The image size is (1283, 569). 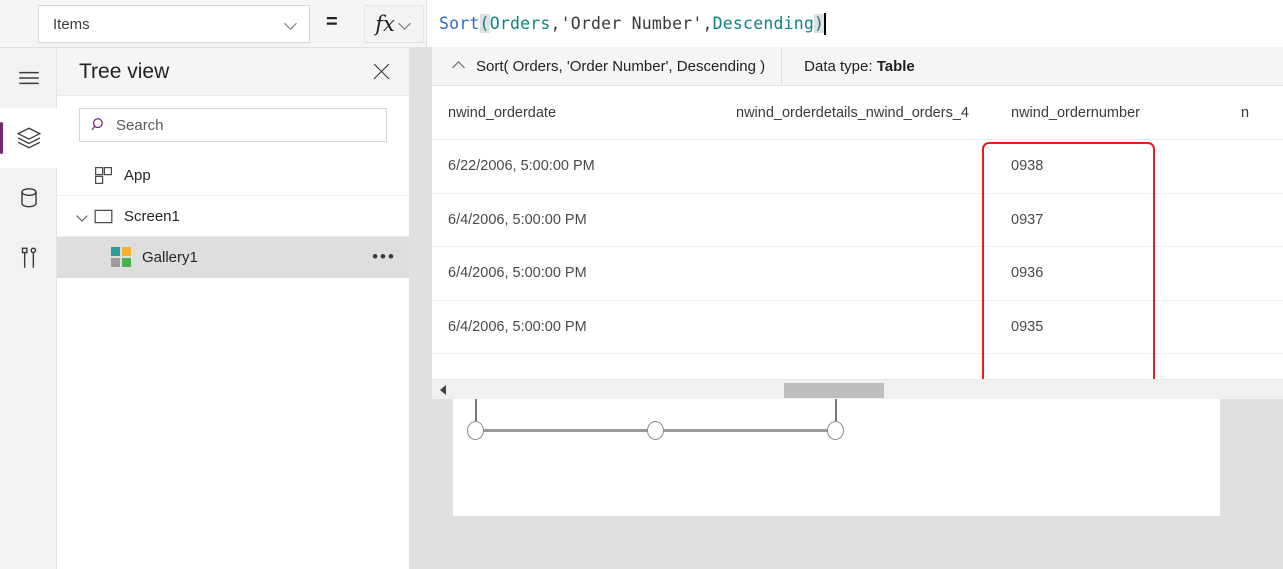 I want to click on database-icon, so click(x=28, y=198).